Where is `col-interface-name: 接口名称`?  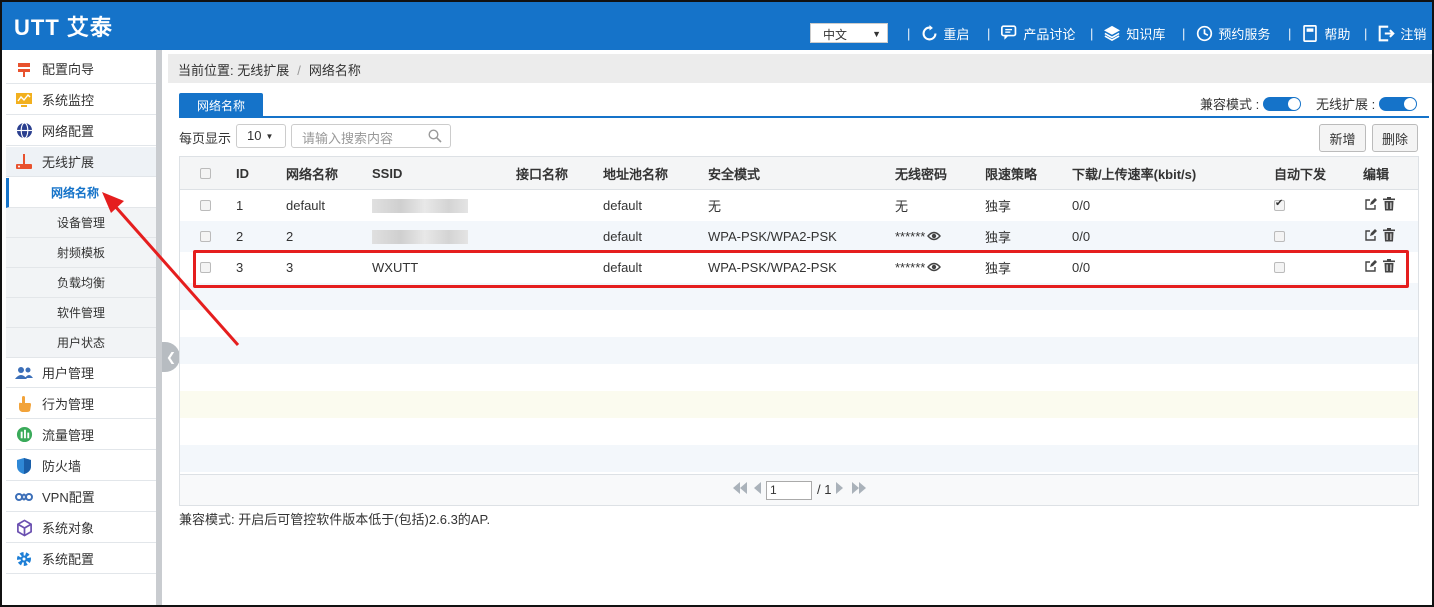 col-interface-name: 接口名称 is located at coordinates (542, 173).